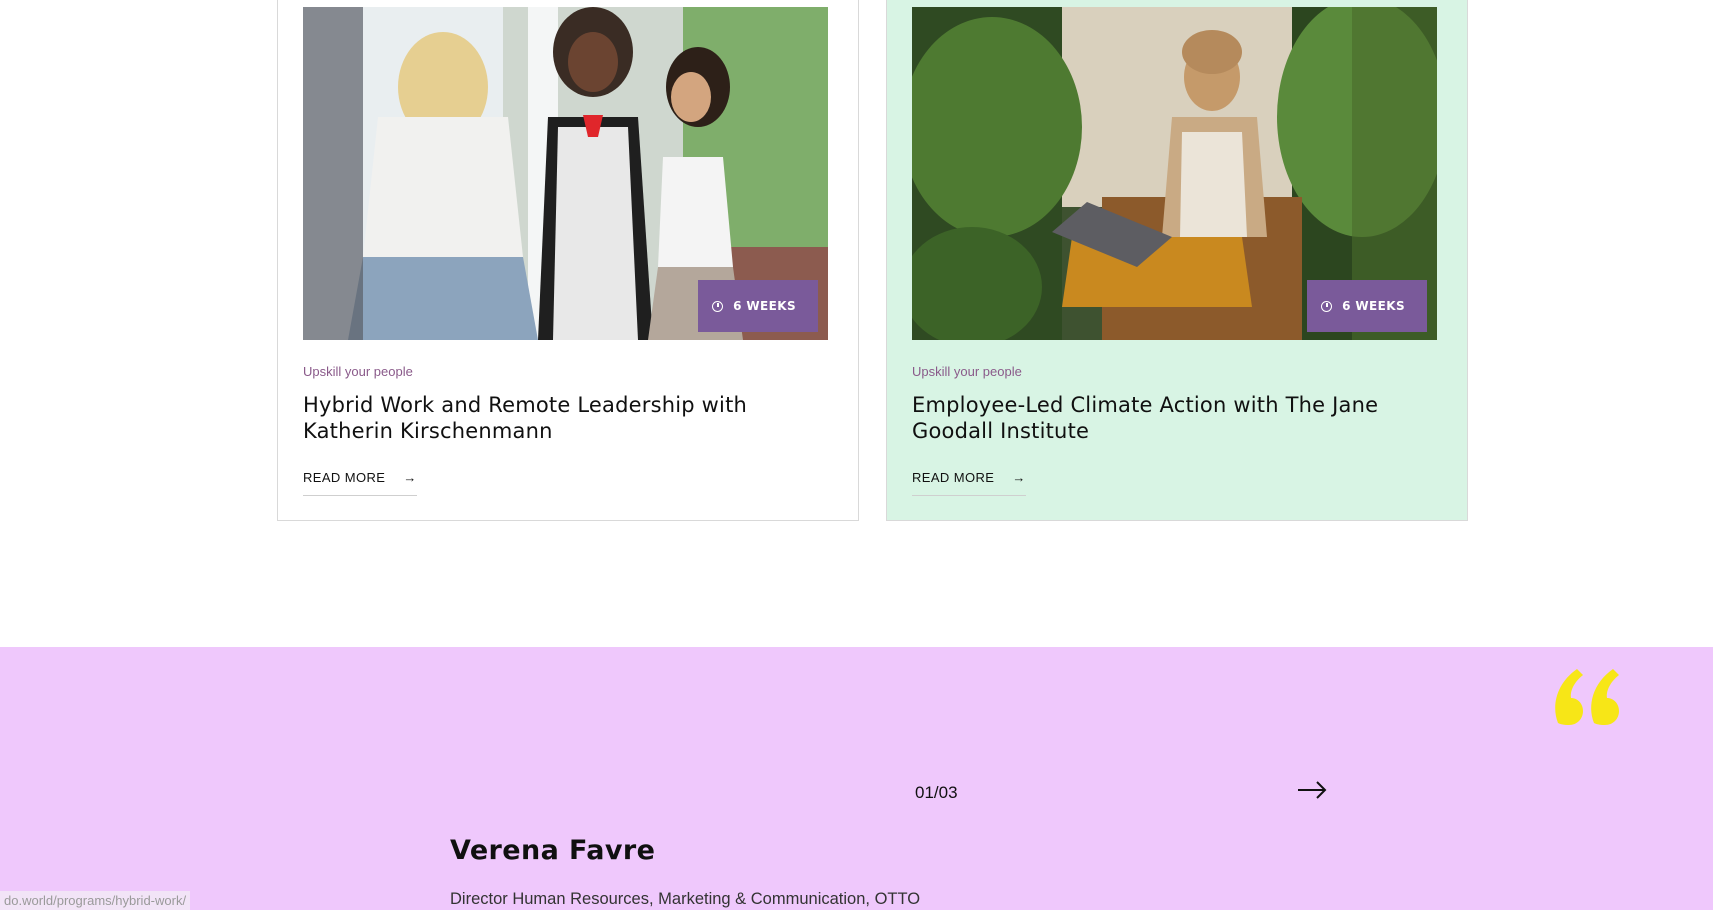 The image size is (1713, 910). What do you see at coordinates (95, 900) in the screenshot?
I see `status-bar-url: do.world/programs/hybrid-work/` at bounding box center [95, 900].